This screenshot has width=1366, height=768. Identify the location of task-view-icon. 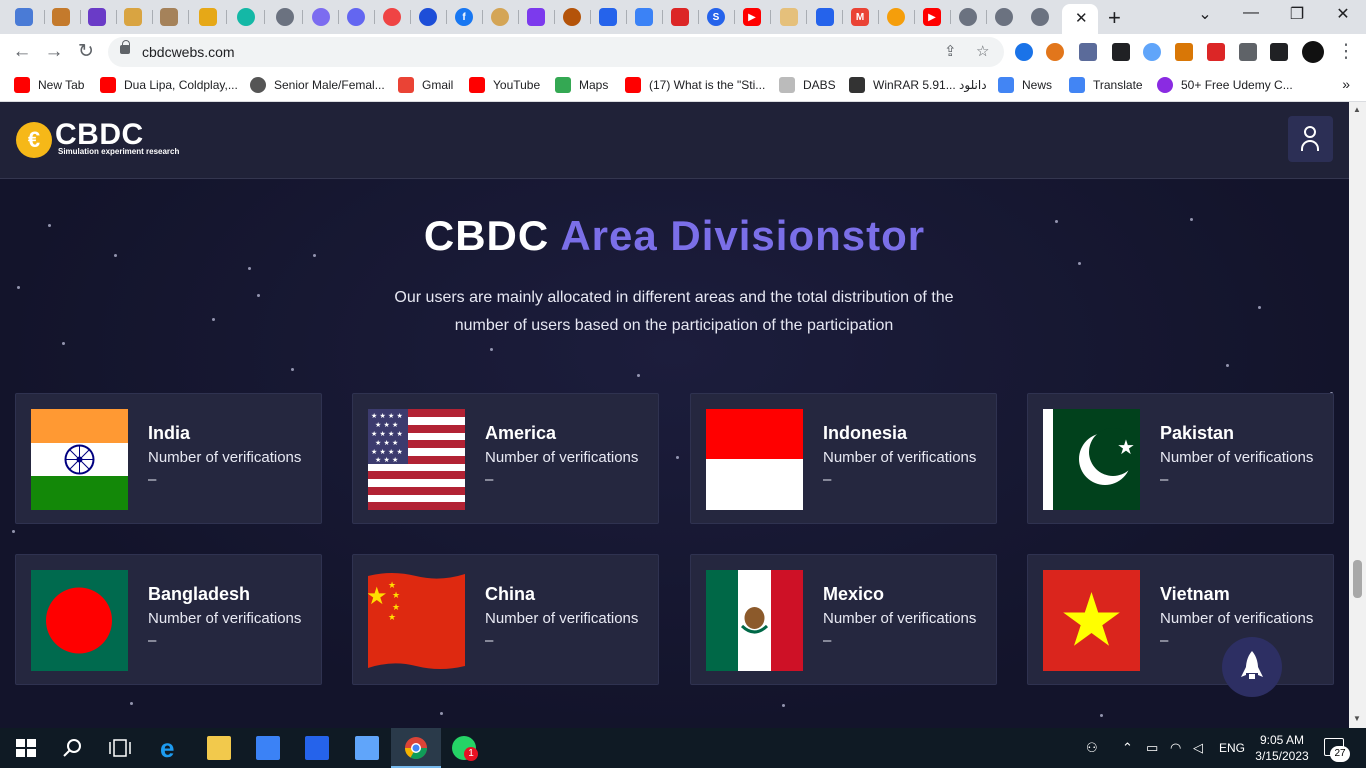
(120, 748).